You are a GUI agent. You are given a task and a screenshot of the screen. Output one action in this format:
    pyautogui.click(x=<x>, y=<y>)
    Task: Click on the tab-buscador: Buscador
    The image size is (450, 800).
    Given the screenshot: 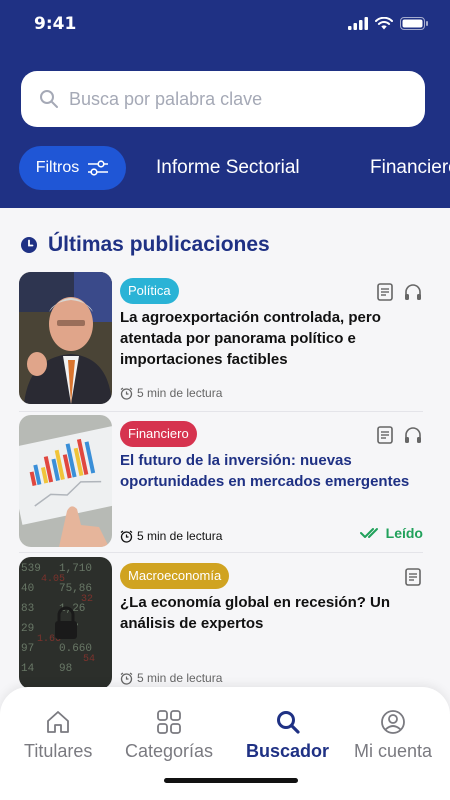 What is the action you would take?
    pyautogui.click(x=287, y=735)
    